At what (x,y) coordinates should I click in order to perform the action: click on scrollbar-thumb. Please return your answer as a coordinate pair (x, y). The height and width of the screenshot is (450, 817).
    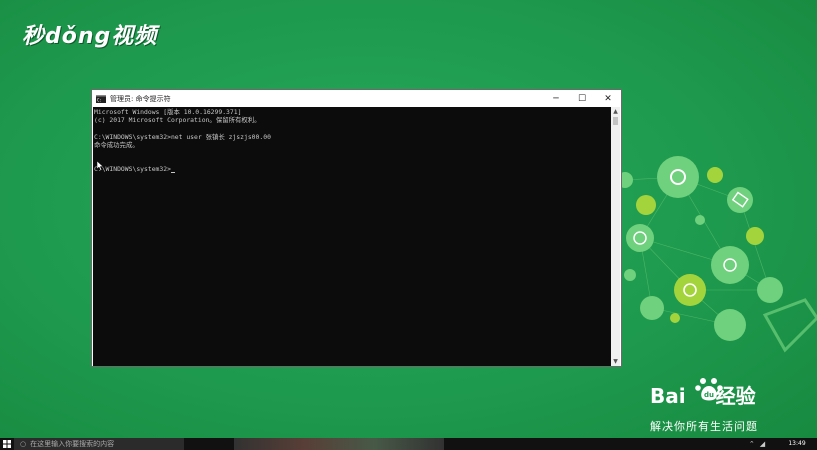
    Looking at the image, I should click on (615, 121).